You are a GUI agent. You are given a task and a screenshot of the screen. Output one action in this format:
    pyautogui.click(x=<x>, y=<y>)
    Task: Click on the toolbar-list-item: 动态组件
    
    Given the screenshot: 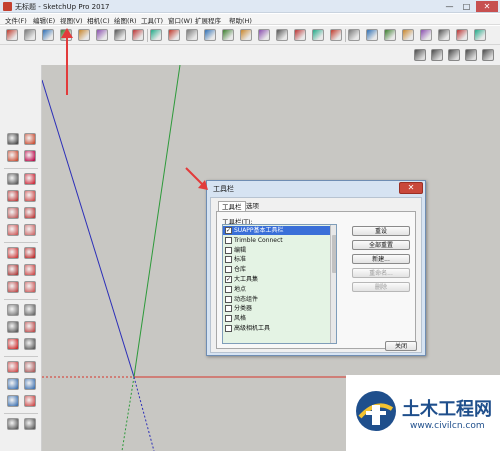 What is the action you would take?
    pyautogui.click(x=276, y=299)
    